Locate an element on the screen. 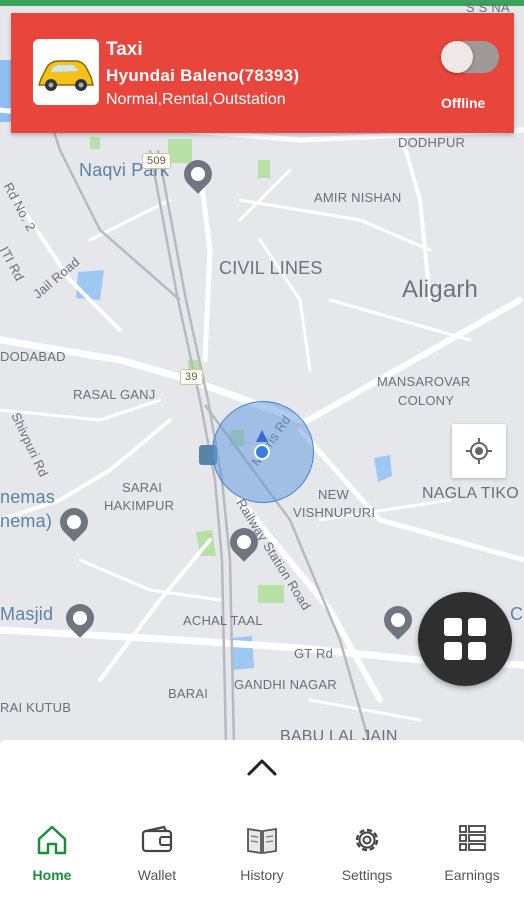 The height and width of the screenshot is (900, 524). bottom-nav: Home Wallet History Settings Earnings is located at coordinates (262, 855).